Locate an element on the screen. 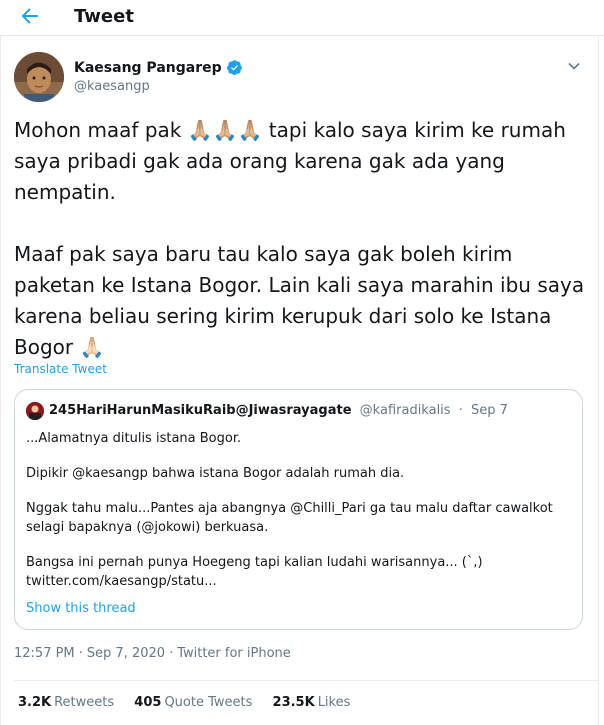  quote-tweets-stat: 405 Quote Tweets is located at coordinates (193, 702).